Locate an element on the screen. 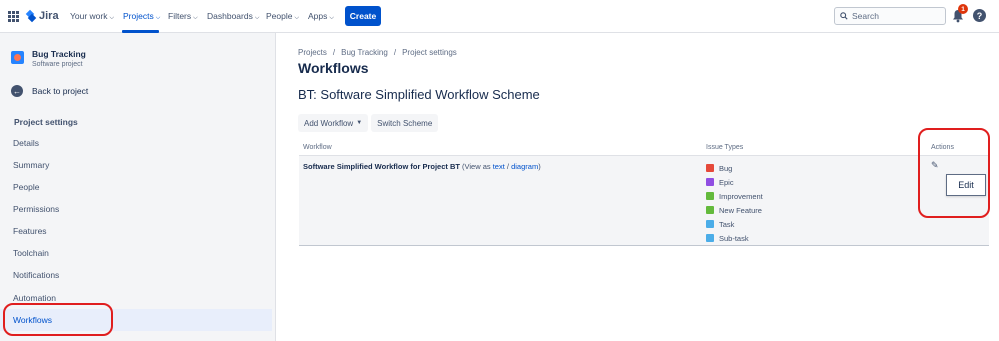  nav-apps: Apps ⌵ is located at coordinates (321, 16).